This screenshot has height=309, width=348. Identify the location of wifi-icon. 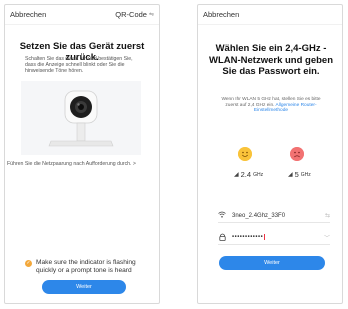
(222, 215).